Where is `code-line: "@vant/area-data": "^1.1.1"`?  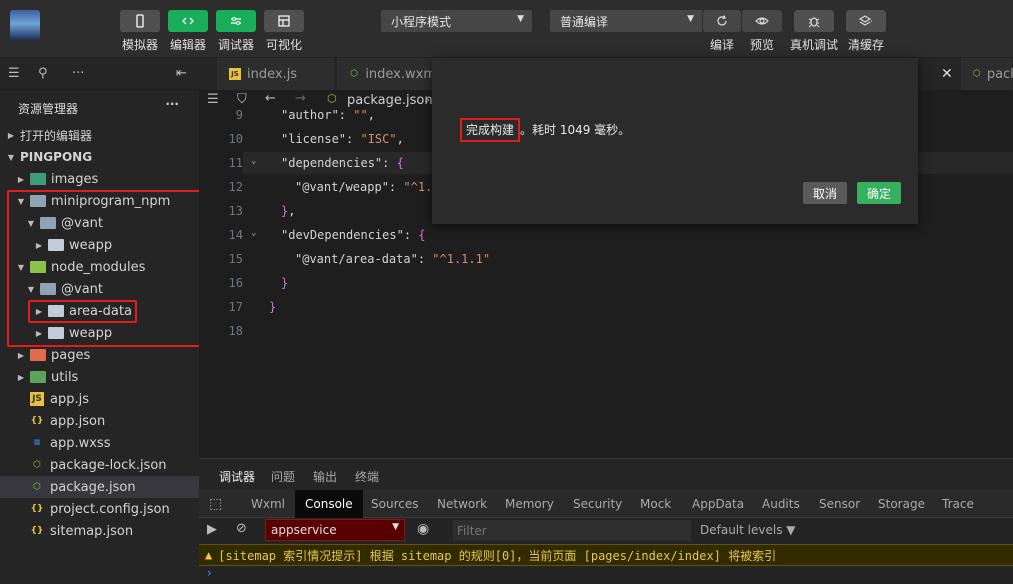 code-line: "@vant/area-data": "^1.1.1" is located at coordinates (393, 259).